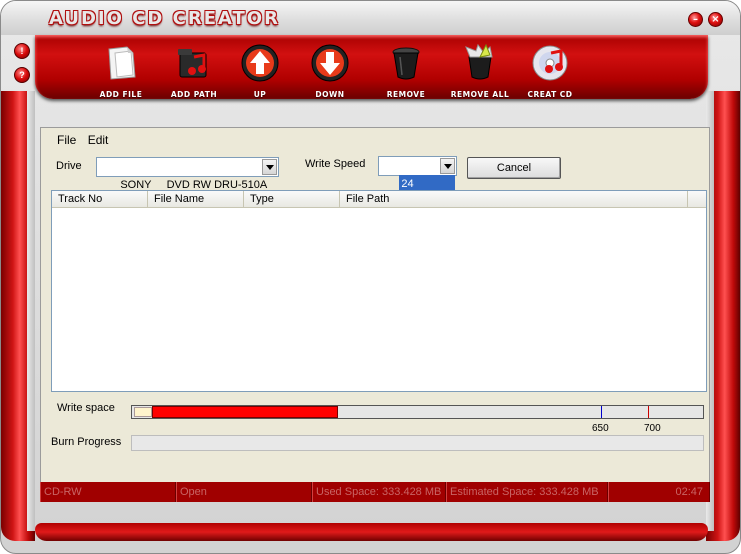 This screenshot has width=741, height=554. What do you see at coordinates (659, 492) in the screenshot?
I see `status-time: 02:47` at bounding box center [659, 492].